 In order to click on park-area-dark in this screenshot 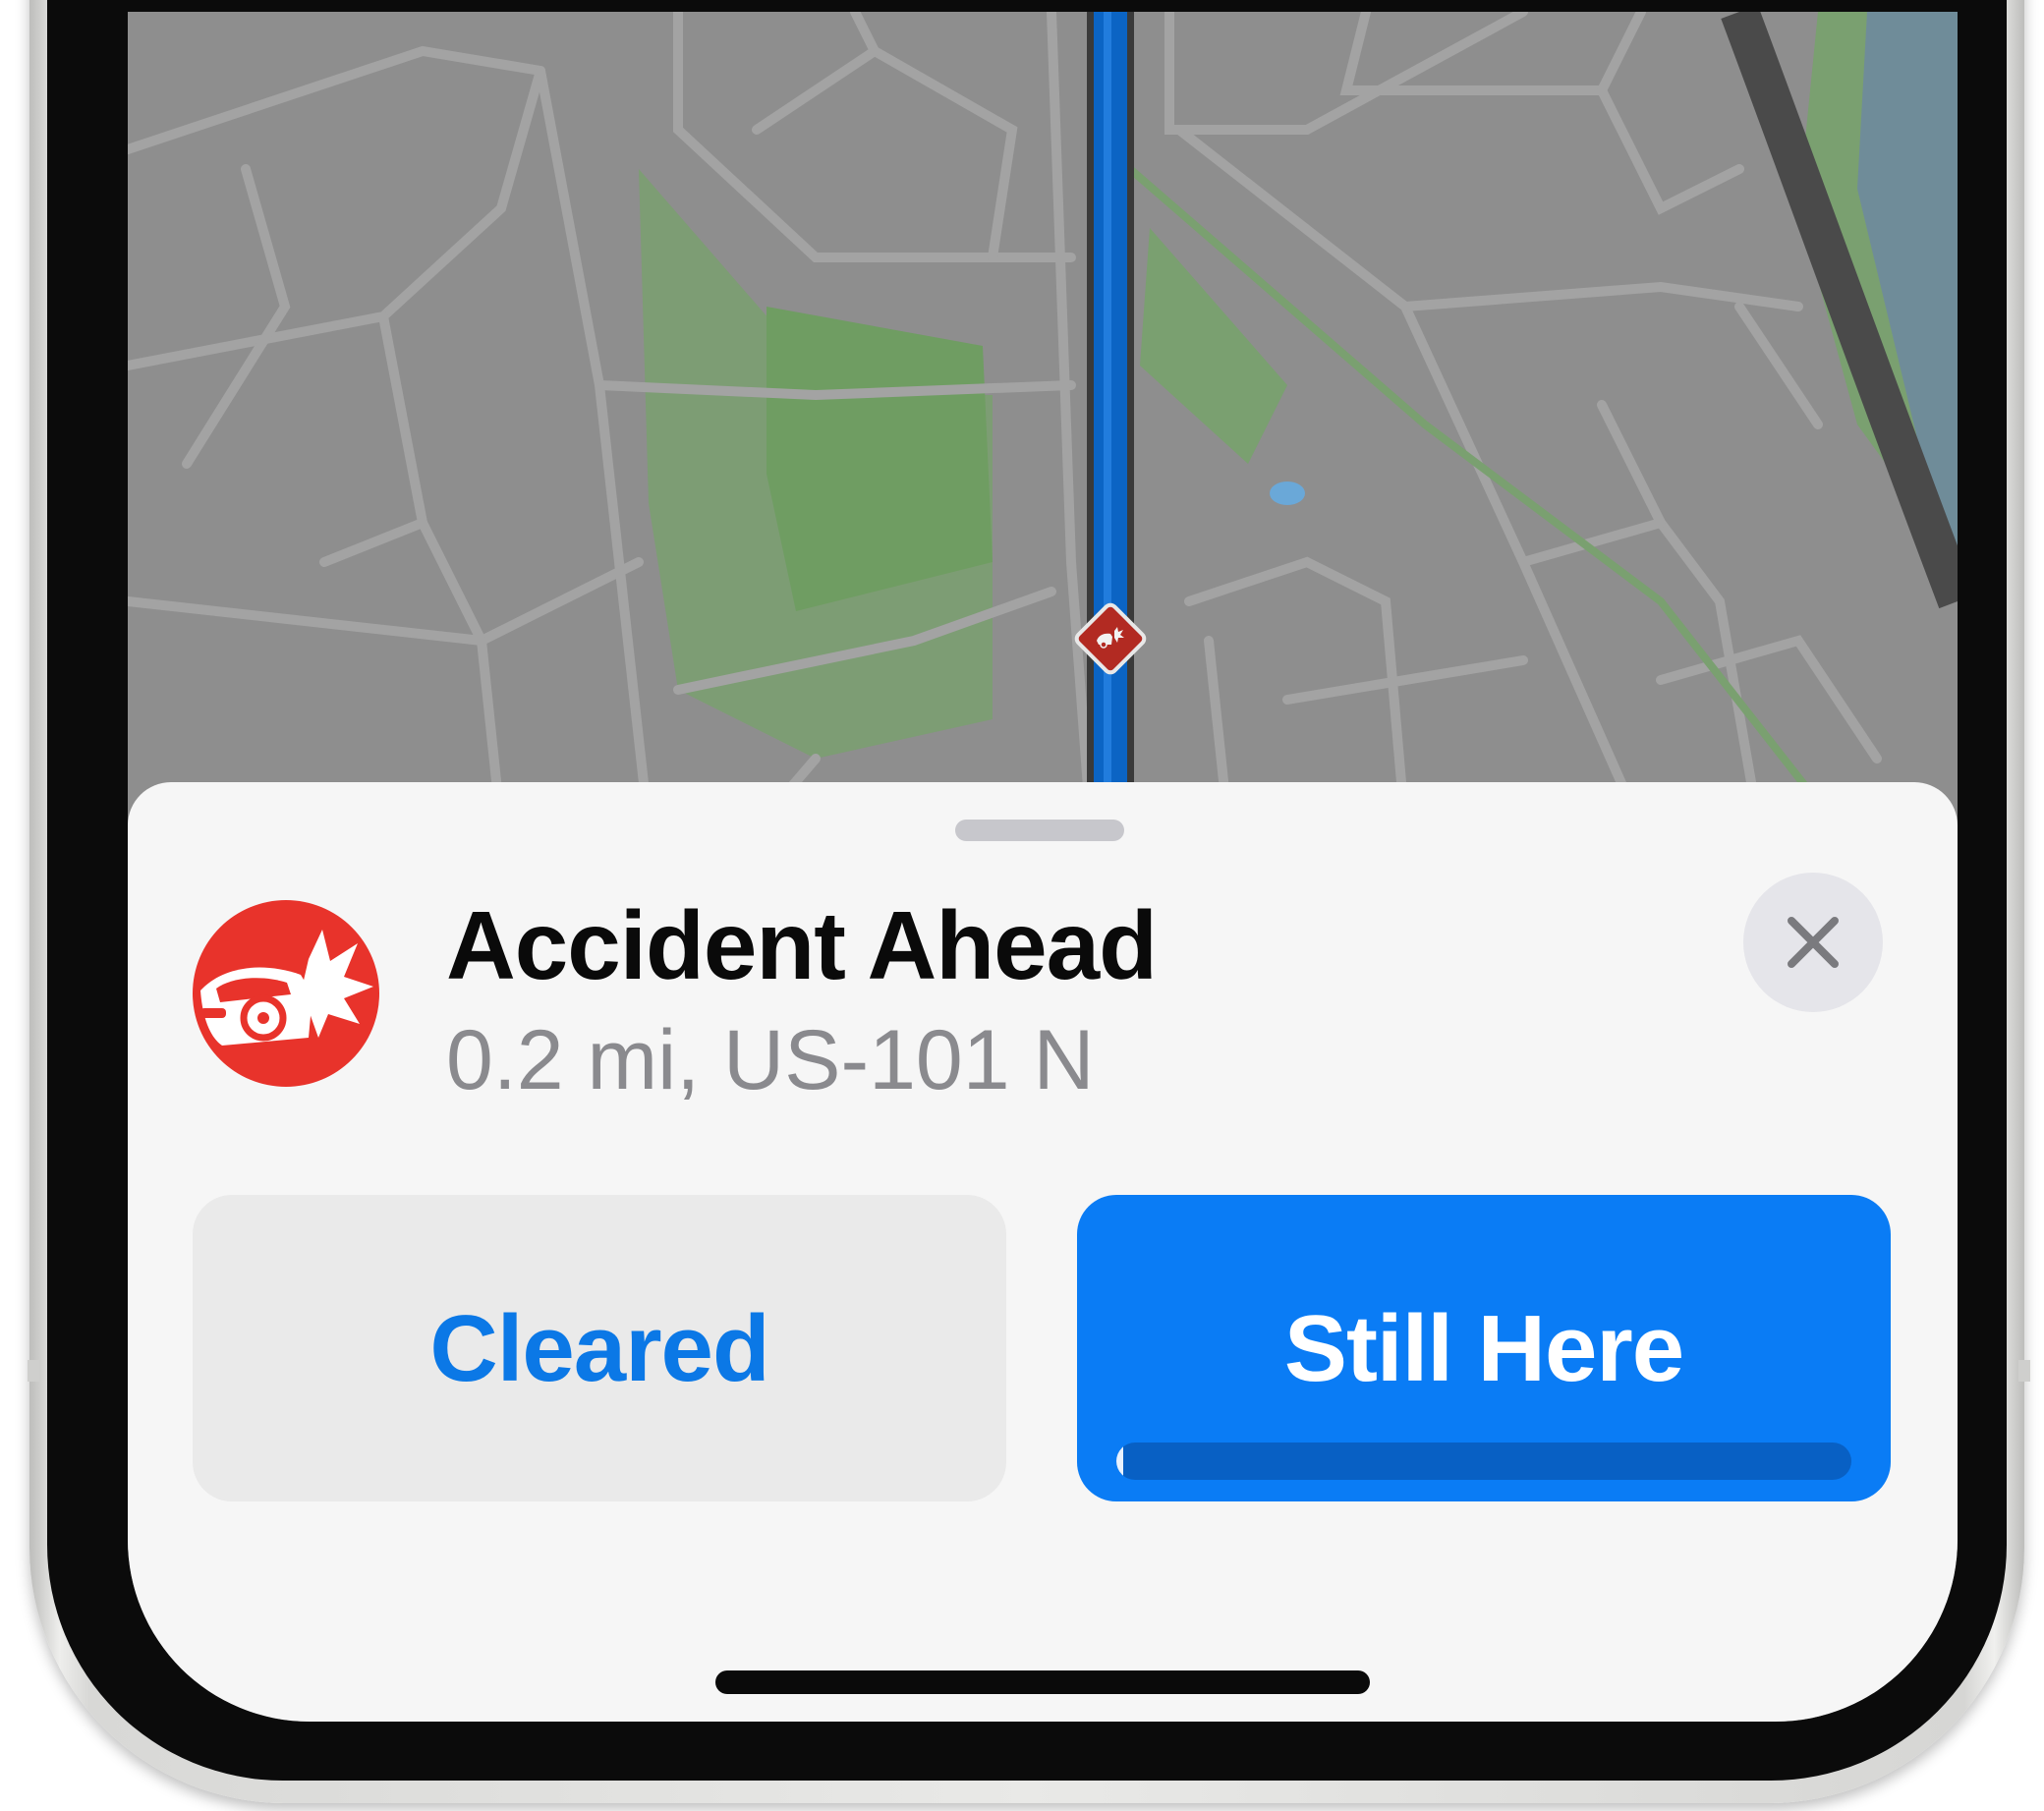, I will do `click(879, 459)`.